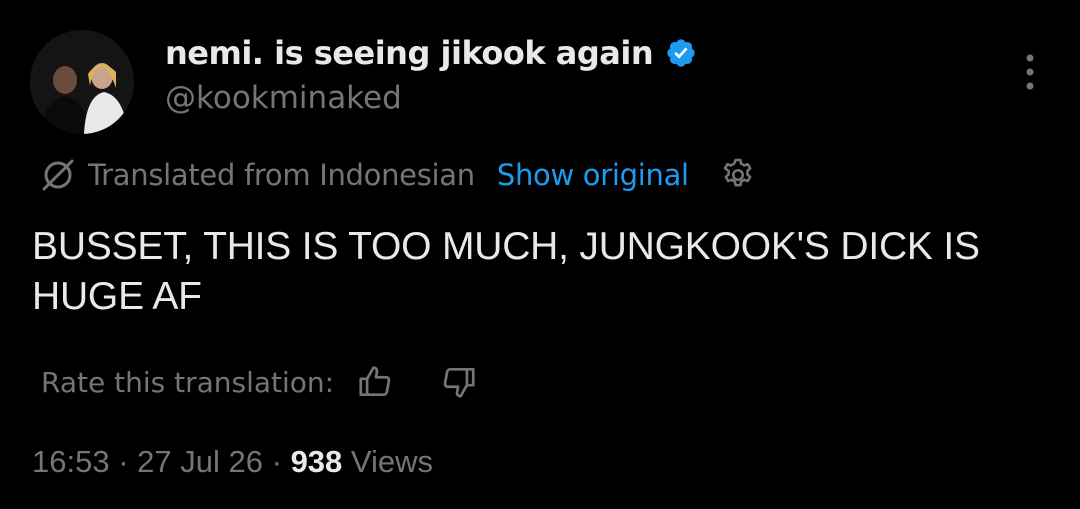  What do you see at coordinates (200, 461) in the screenshot?
I see `tweet-date: 27 Jul 26` at bounding box center [200, 461].